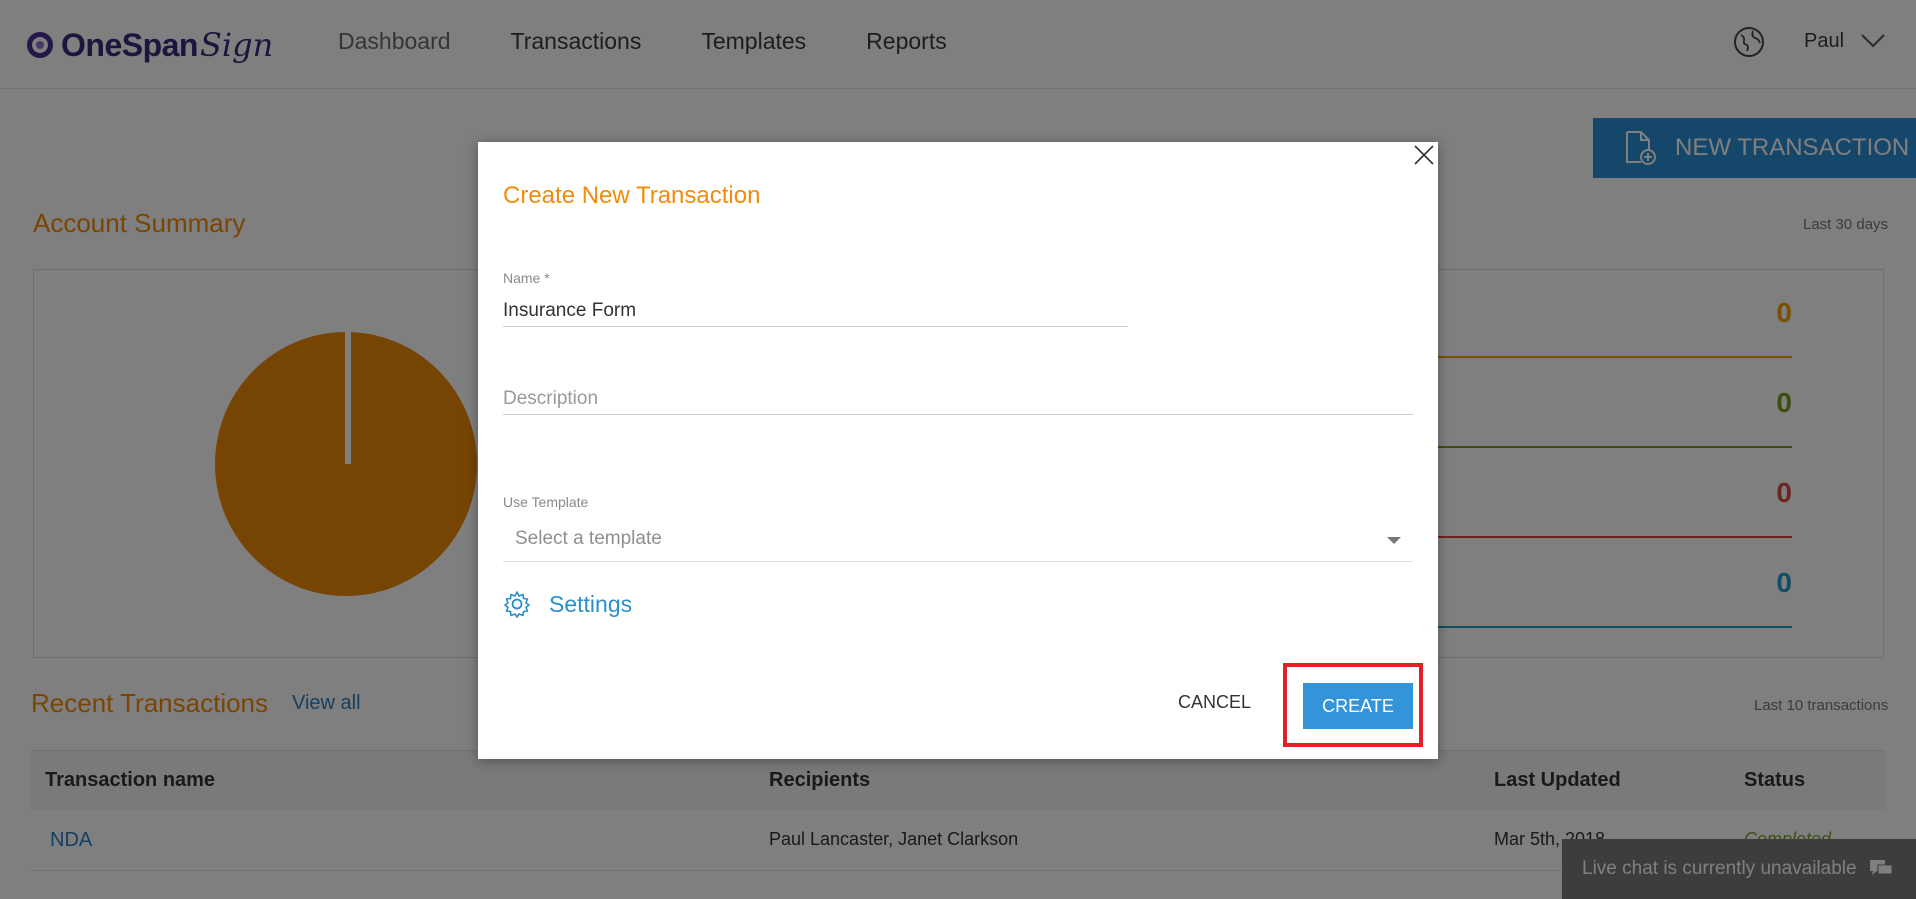 The image size is (1916, 899). I want to click on create-button-highlight, so click(1353, 705).